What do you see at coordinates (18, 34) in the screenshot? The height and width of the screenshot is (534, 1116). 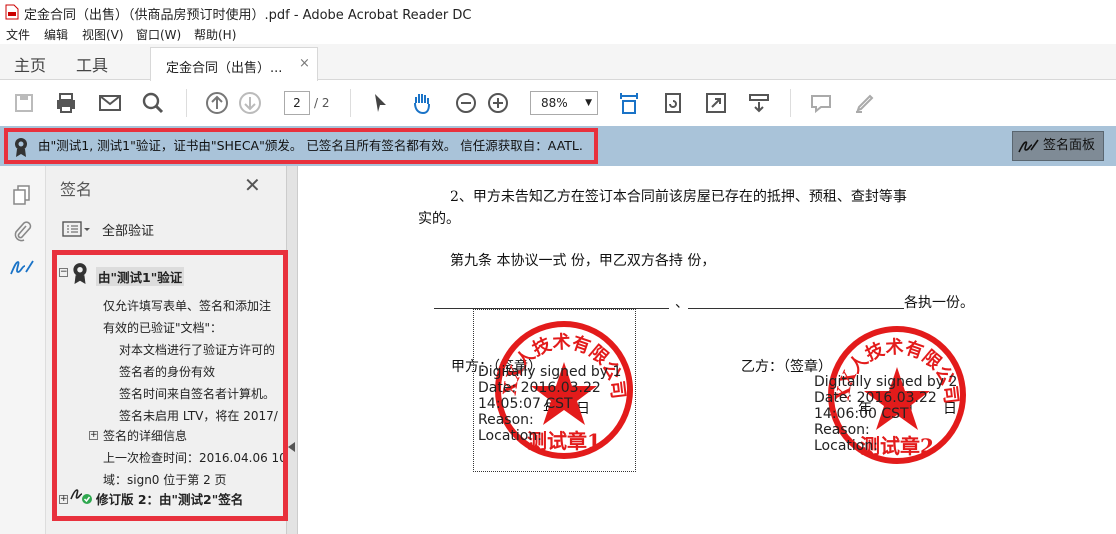 I see `menu-file: 文件` at bounding box center [18, 34].